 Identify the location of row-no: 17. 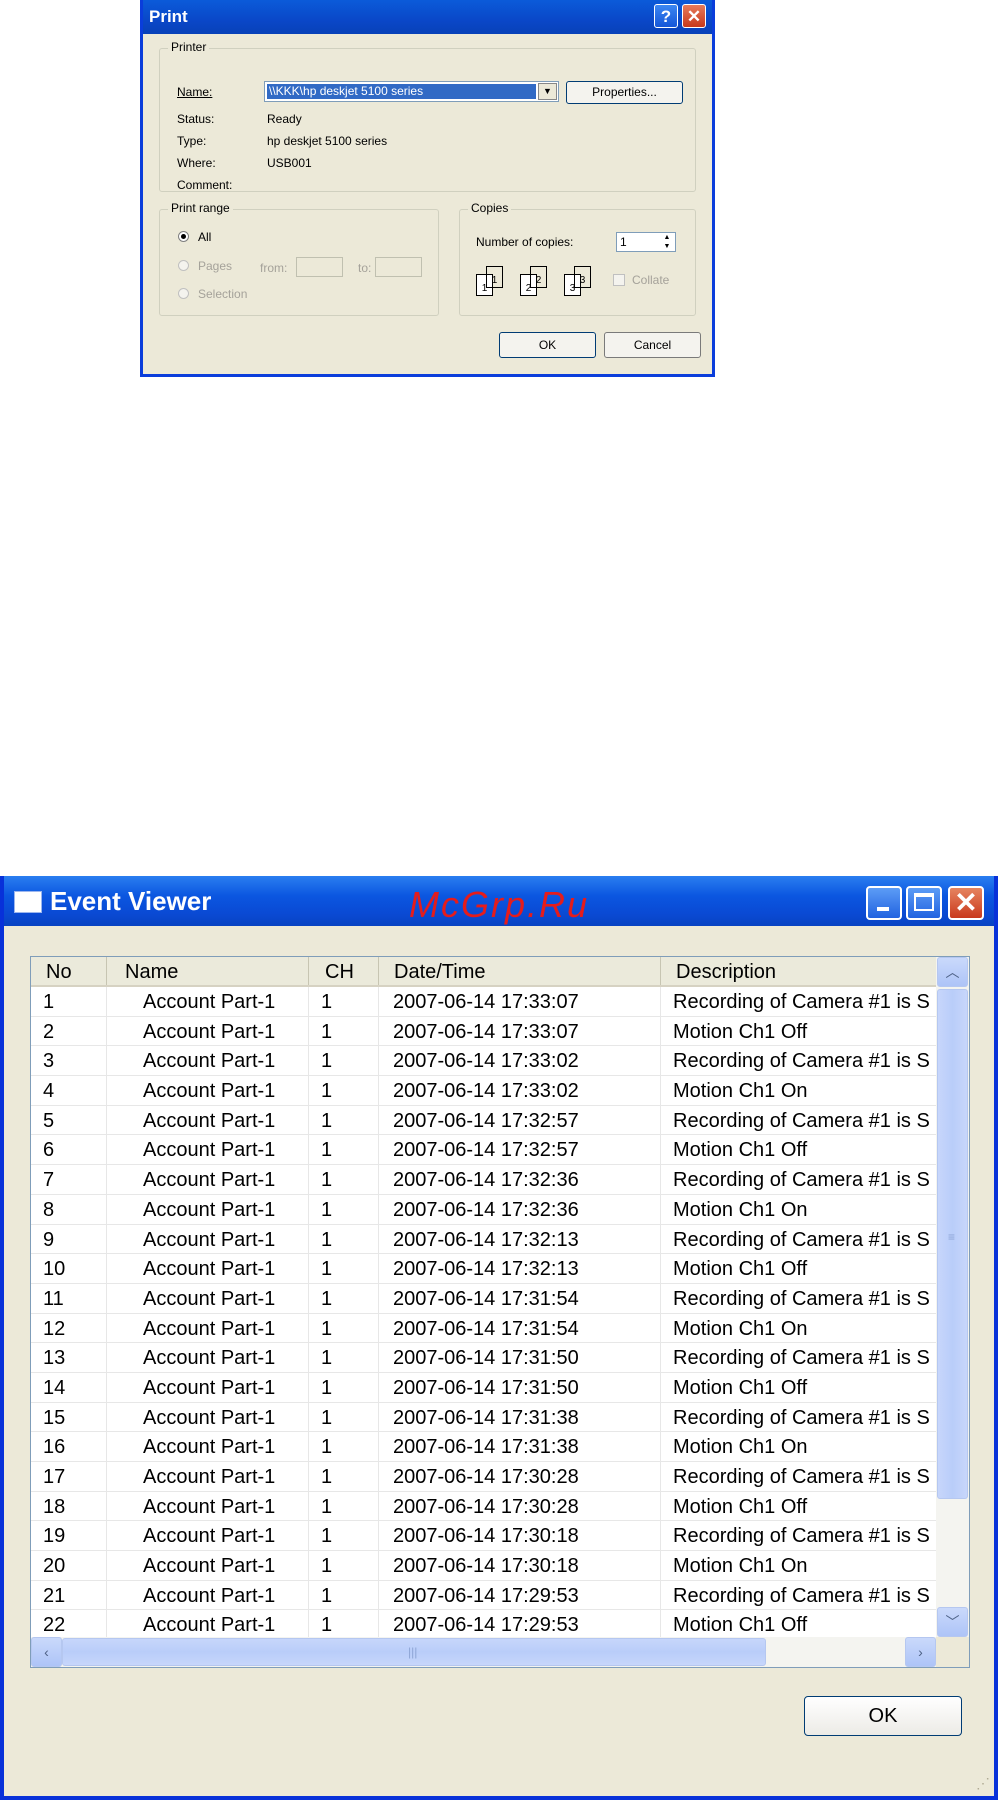
(69, 1476).